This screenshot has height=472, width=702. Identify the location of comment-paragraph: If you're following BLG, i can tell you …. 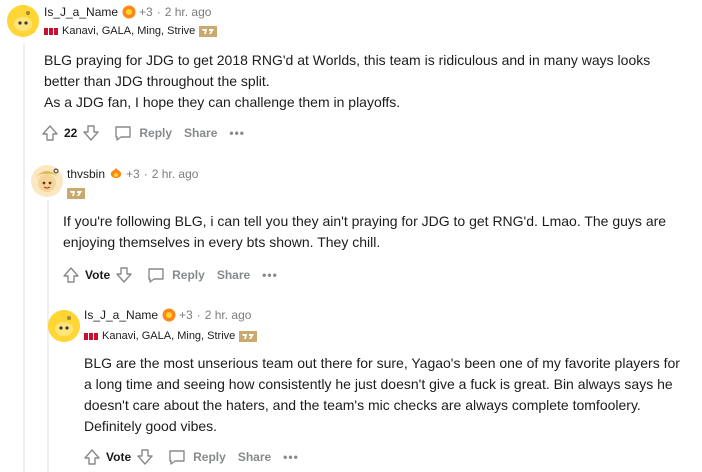
(365, 231).